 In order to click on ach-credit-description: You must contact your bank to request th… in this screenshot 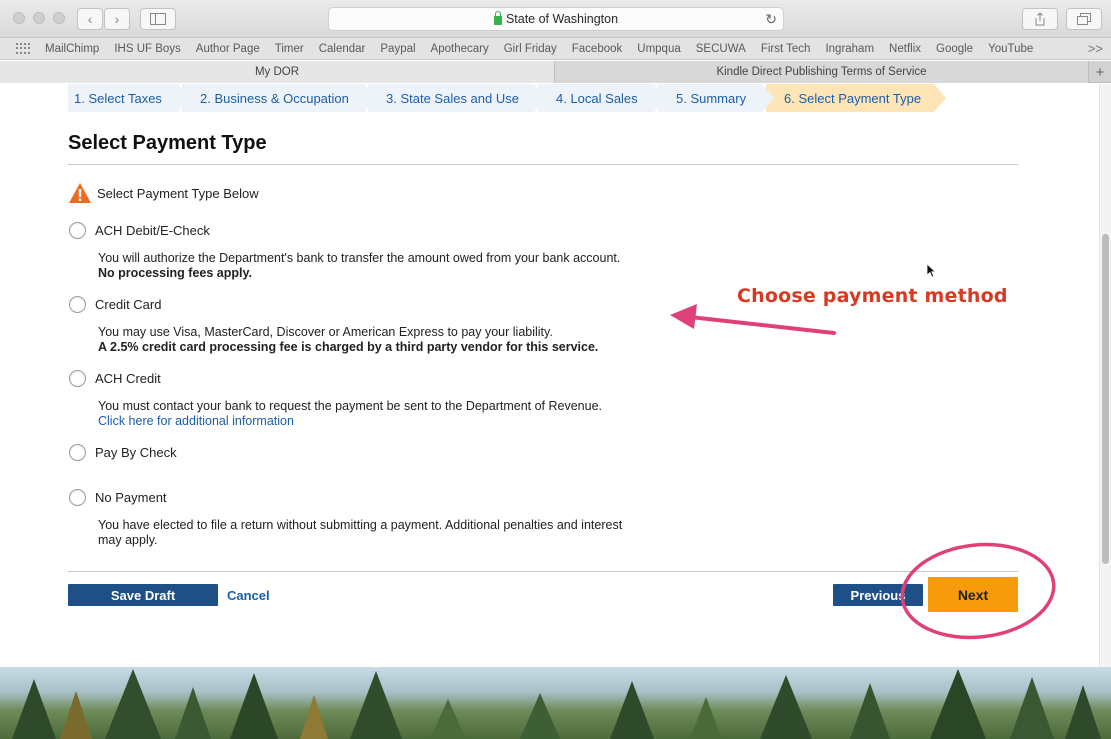, I will do `click(350, 414)`.